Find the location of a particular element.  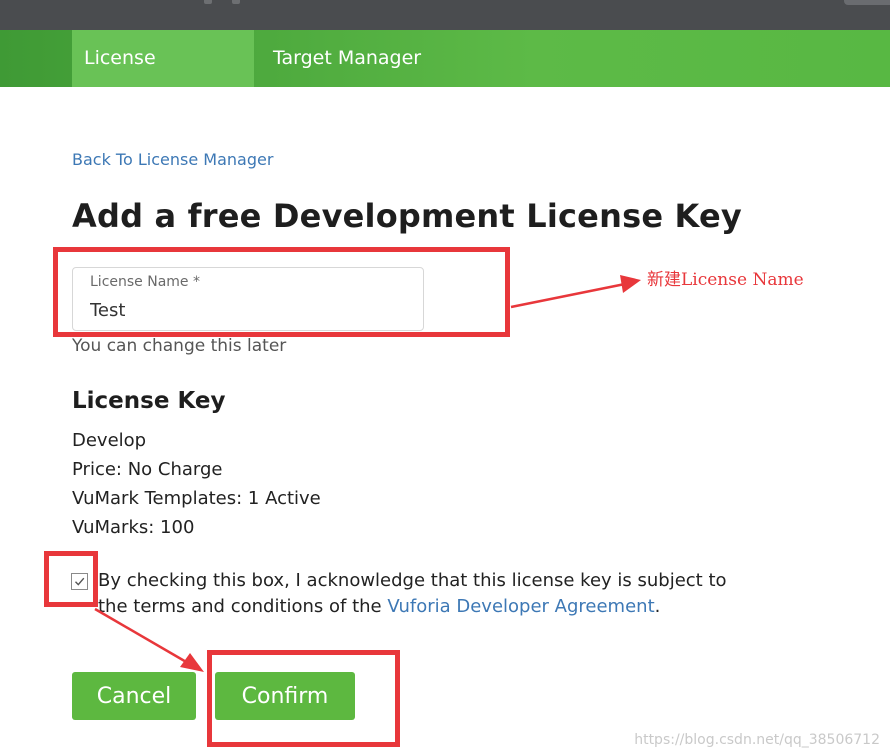

arrow-head-to-confirm is located at coordinates (192, 662).